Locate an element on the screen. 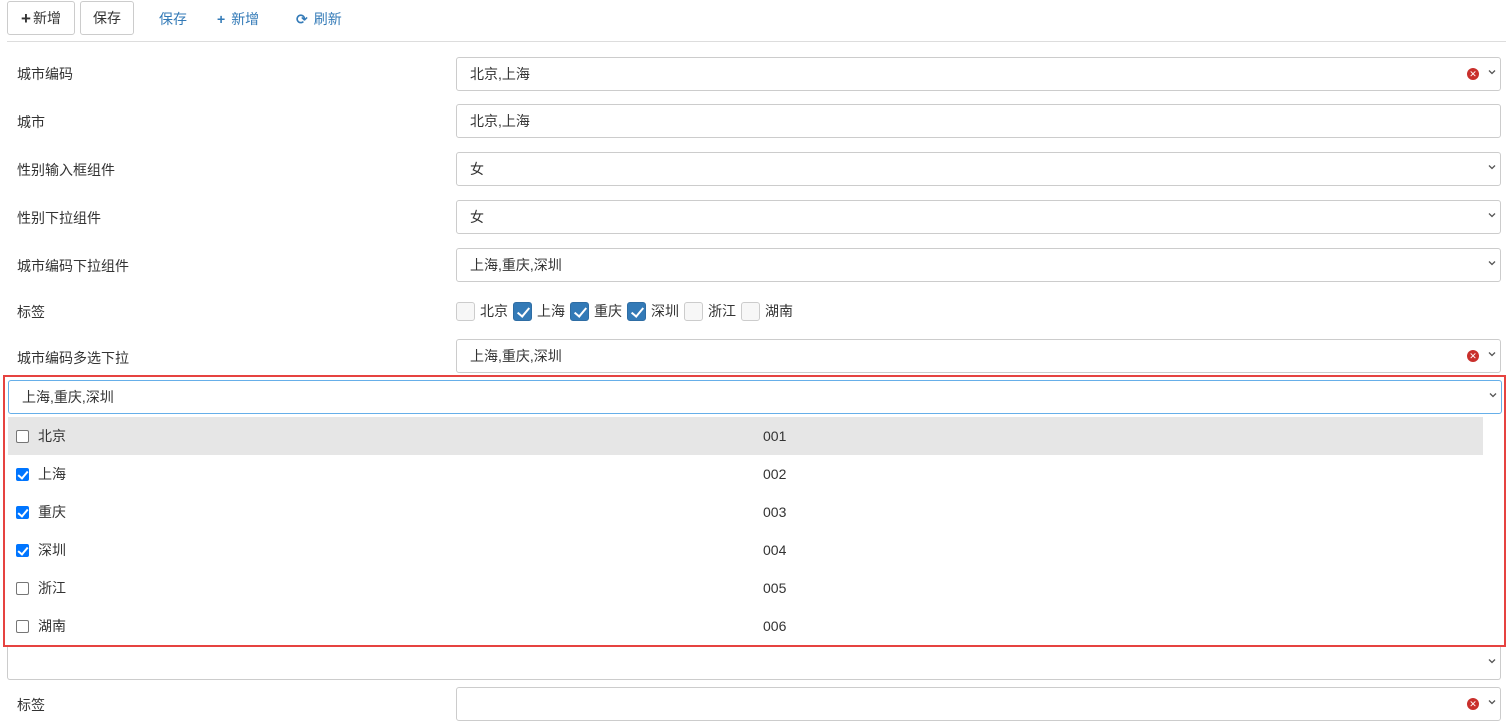  tag-label: 北京 is located at coordinates (494, 311).